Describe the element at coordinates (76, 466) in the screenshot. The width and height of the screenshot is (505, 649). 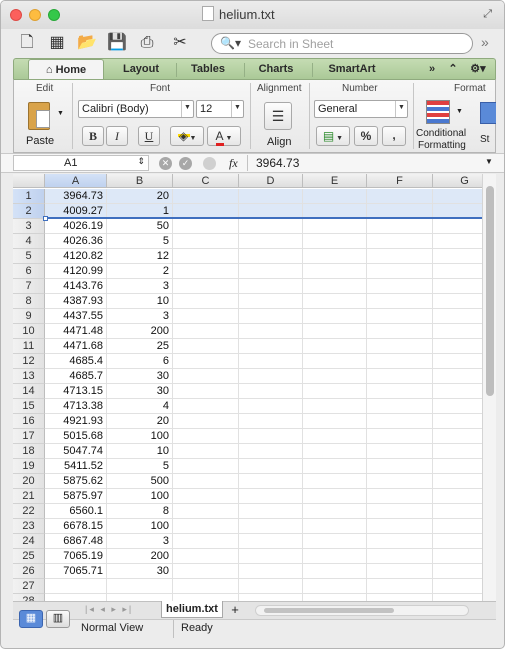
I see `table-cell: 5411.52` at that location.